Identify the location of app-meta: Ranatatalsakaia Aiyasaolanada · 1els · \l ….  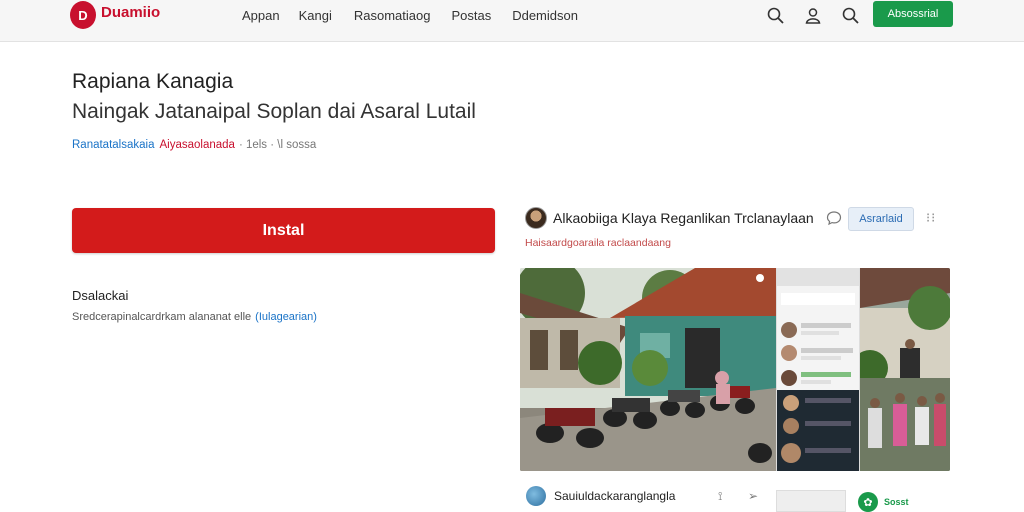
(194, 145).